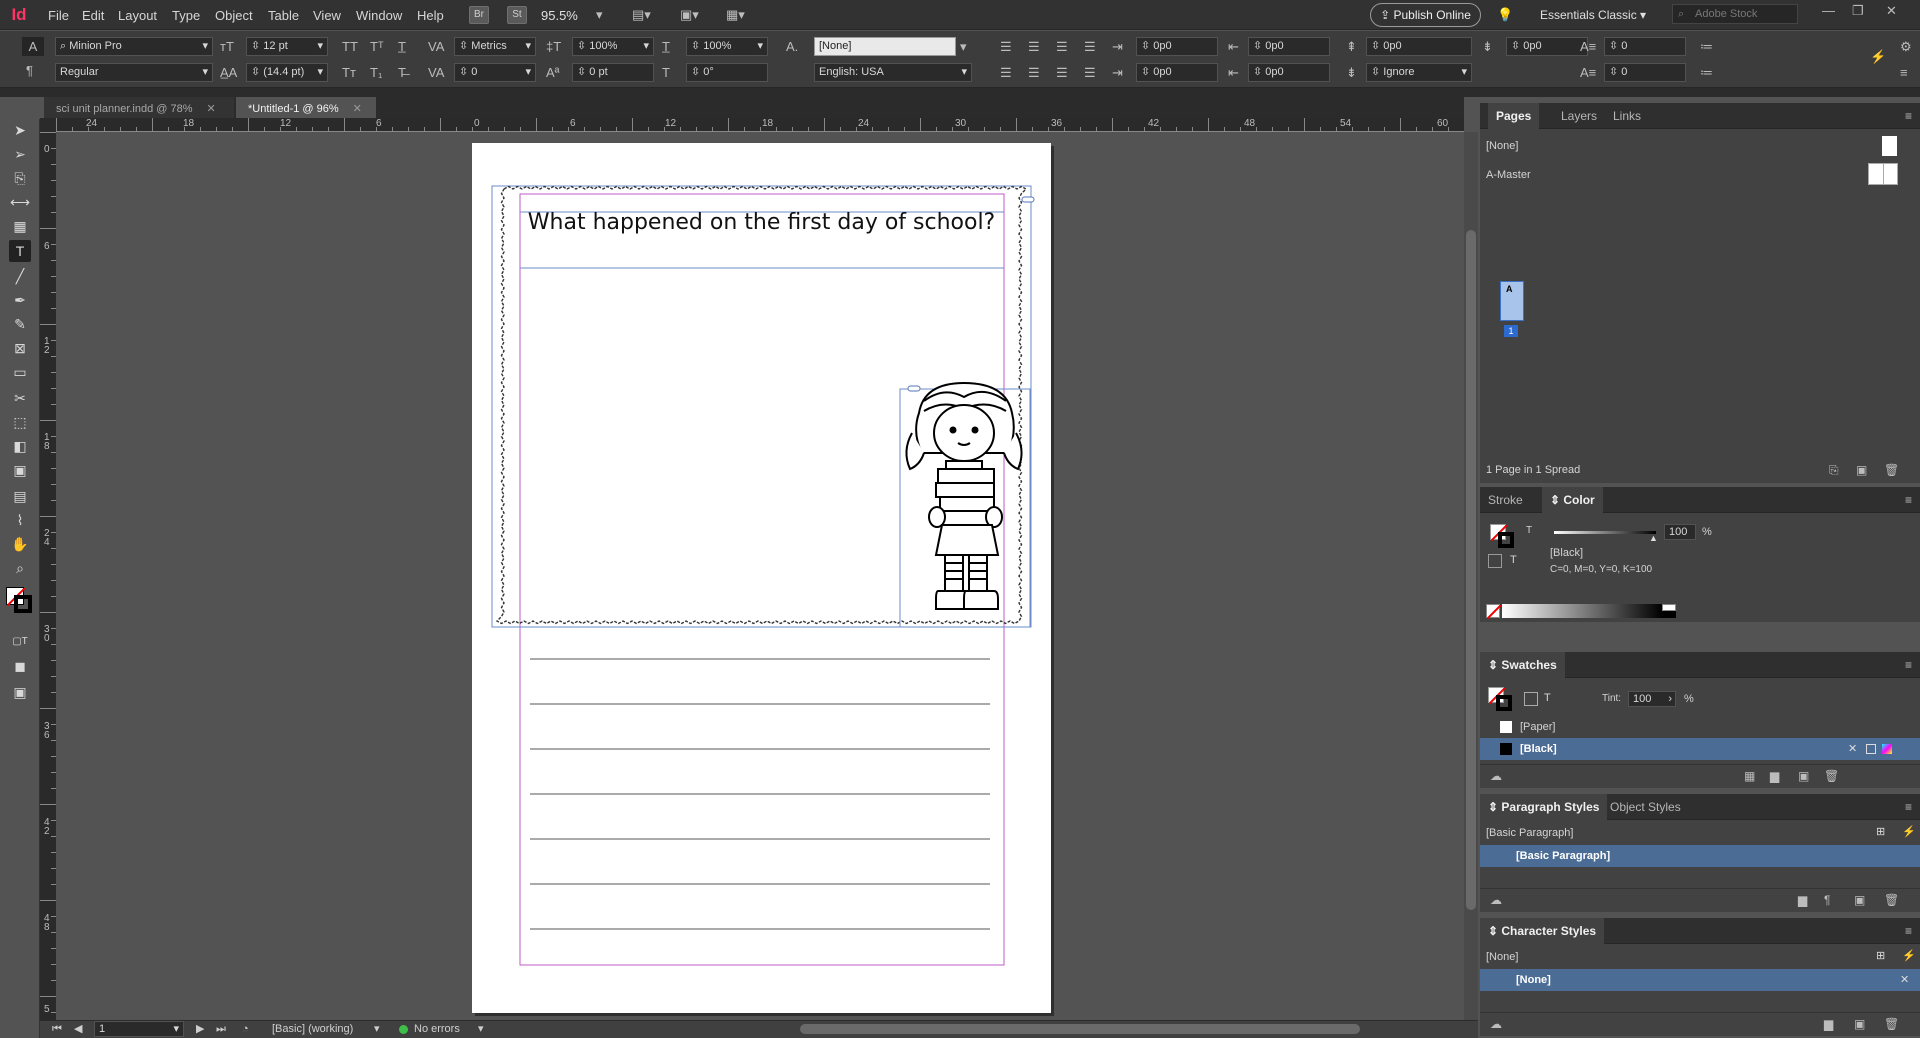 This screenshot has width=1920, height=1038. What do you see at coordinates (20, 251) in the screenshot?
I see `type-tool-icon: T` at bounding box center [20, 251].